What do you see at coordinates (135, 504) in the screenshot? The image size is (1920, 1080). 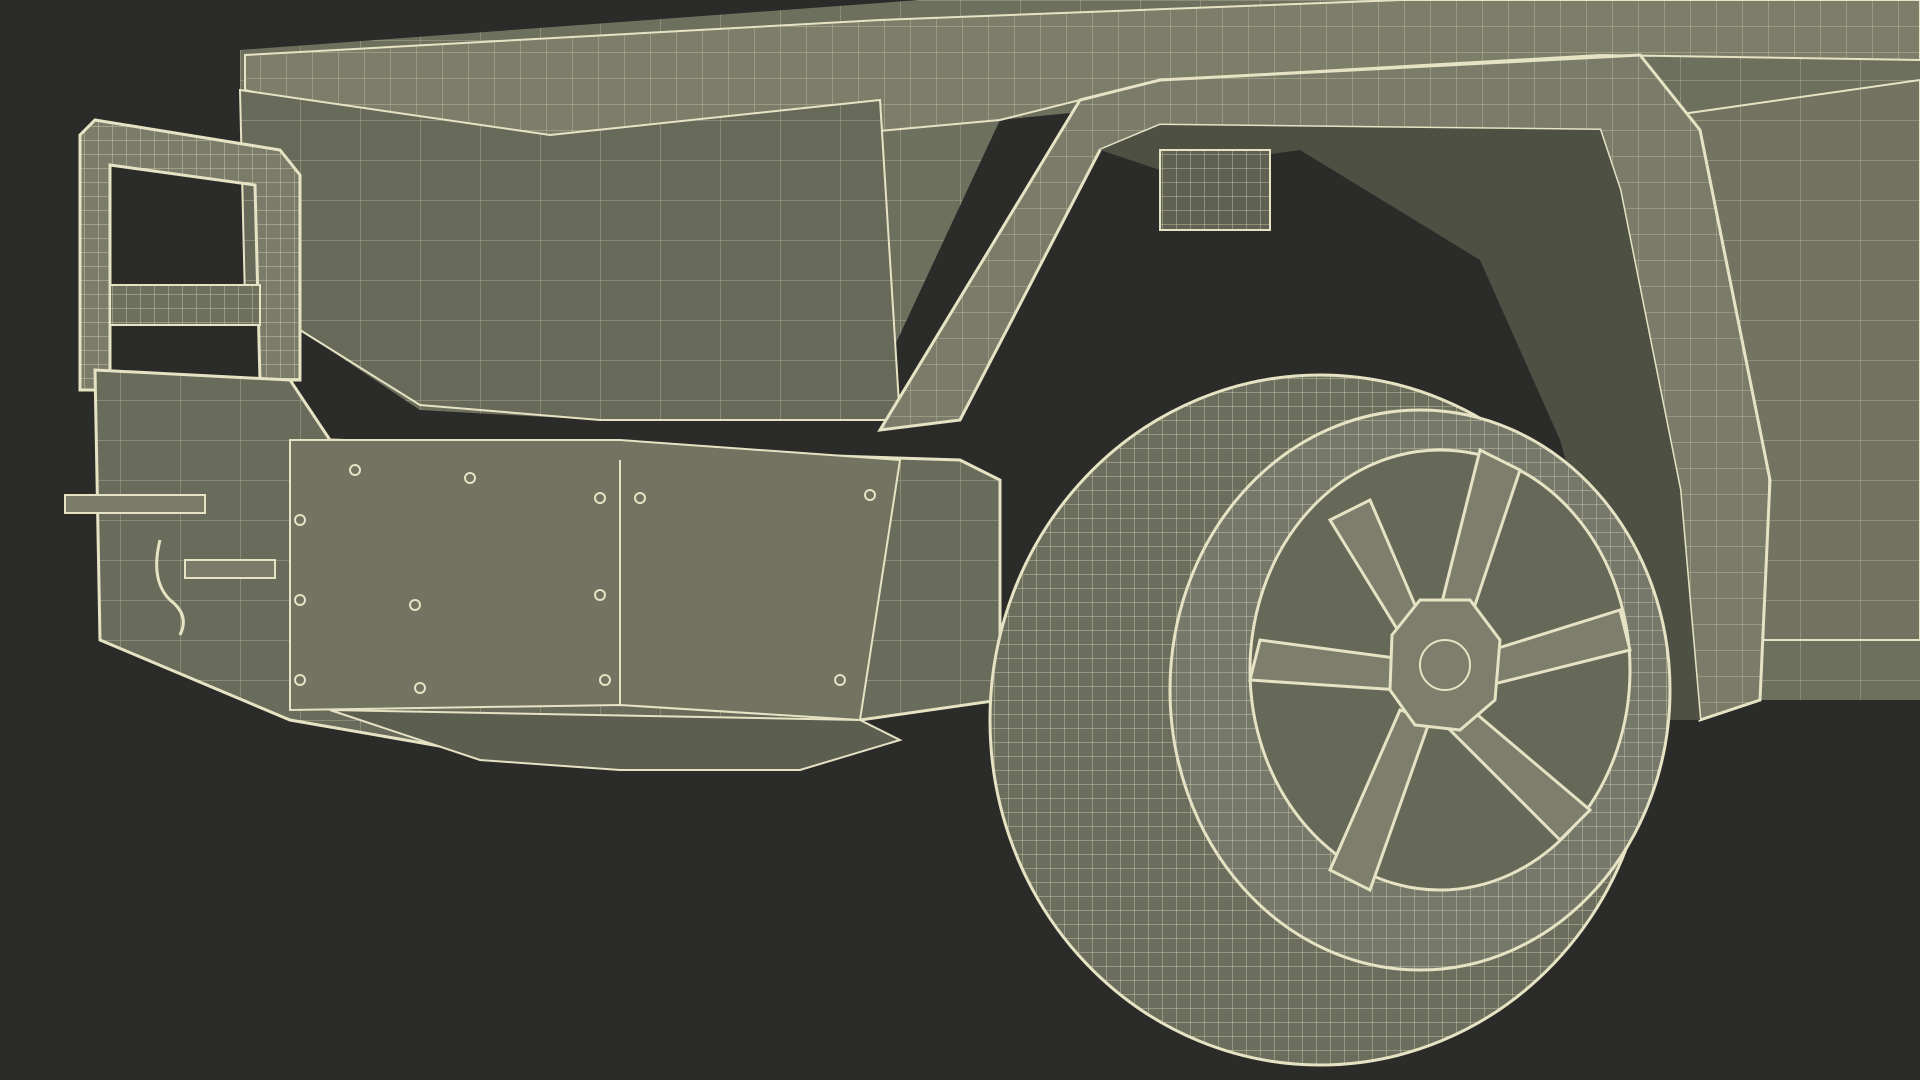 I see `tow-hook-left` at bounding box center [135, 504].